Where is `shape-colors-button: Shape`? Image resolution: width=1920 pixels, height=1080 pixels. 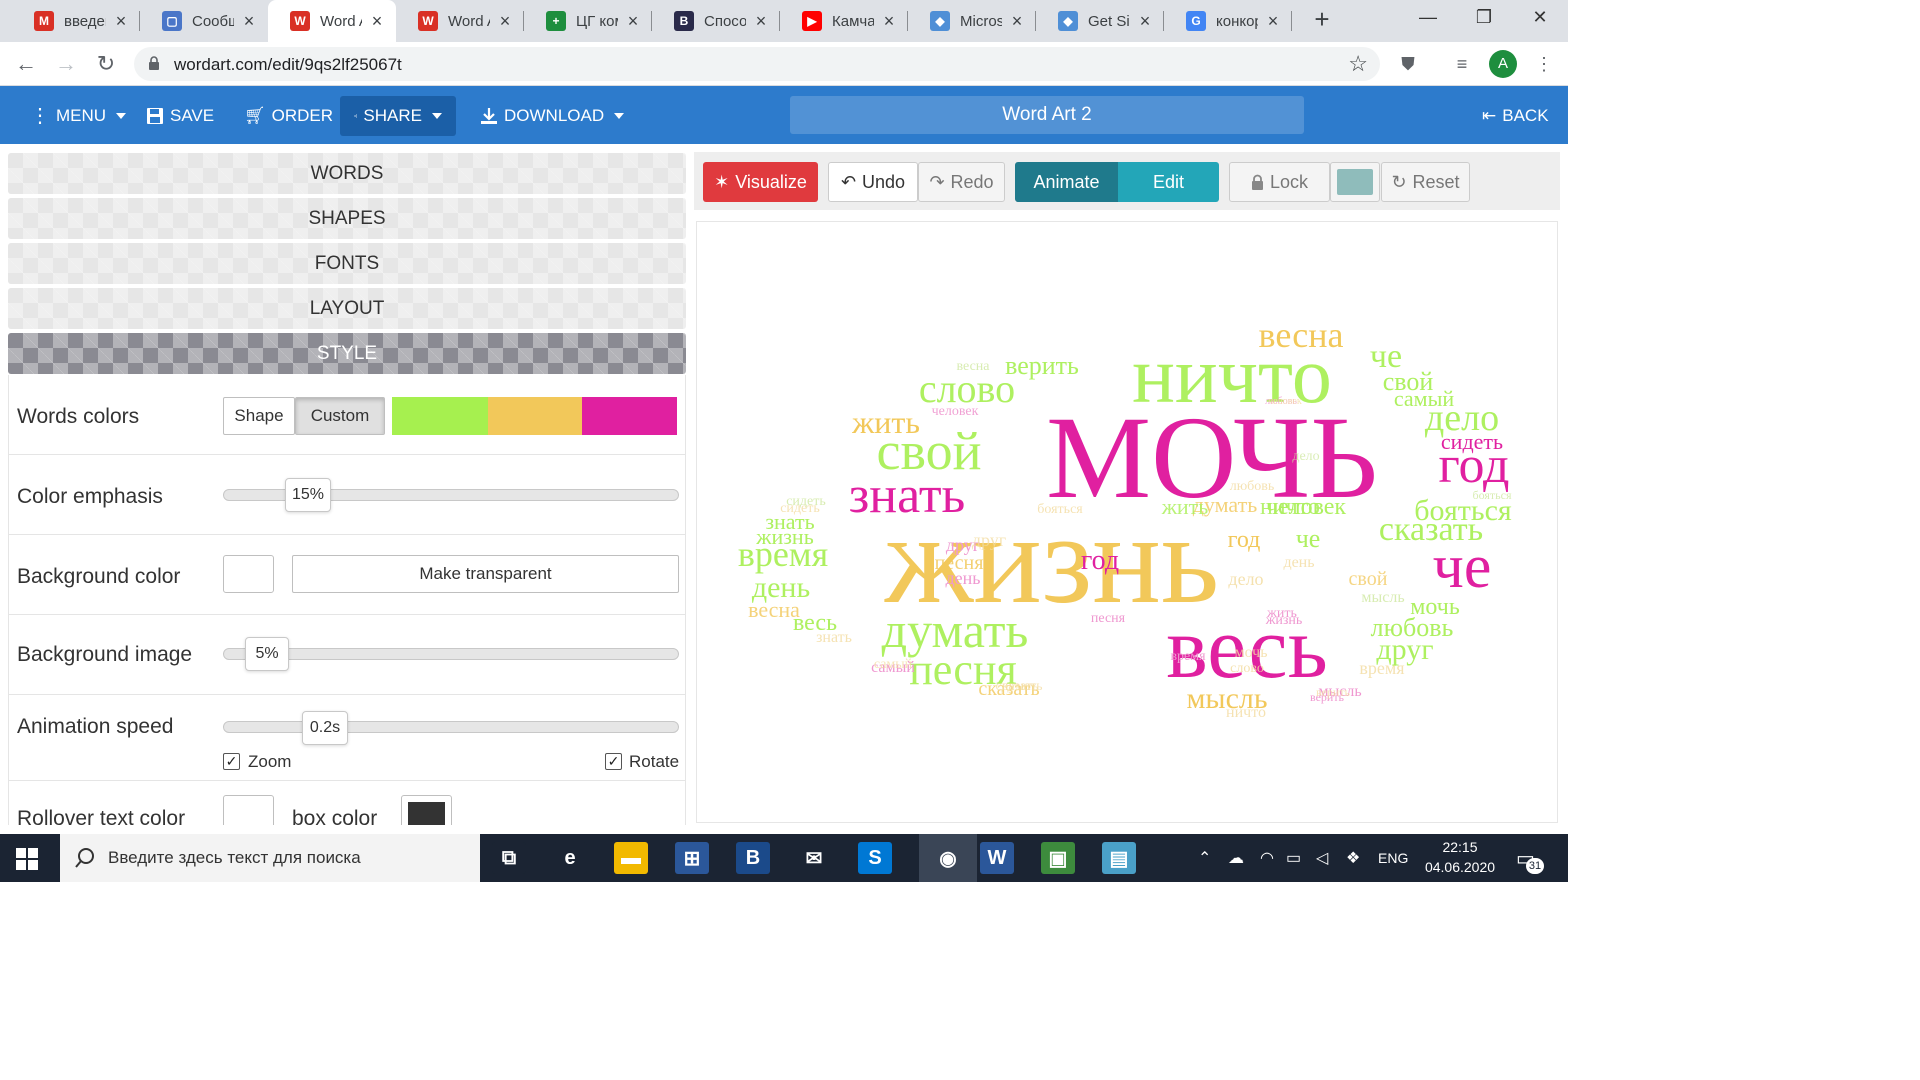
shape-colors-button: Shape is located at coordinates (259, 416).